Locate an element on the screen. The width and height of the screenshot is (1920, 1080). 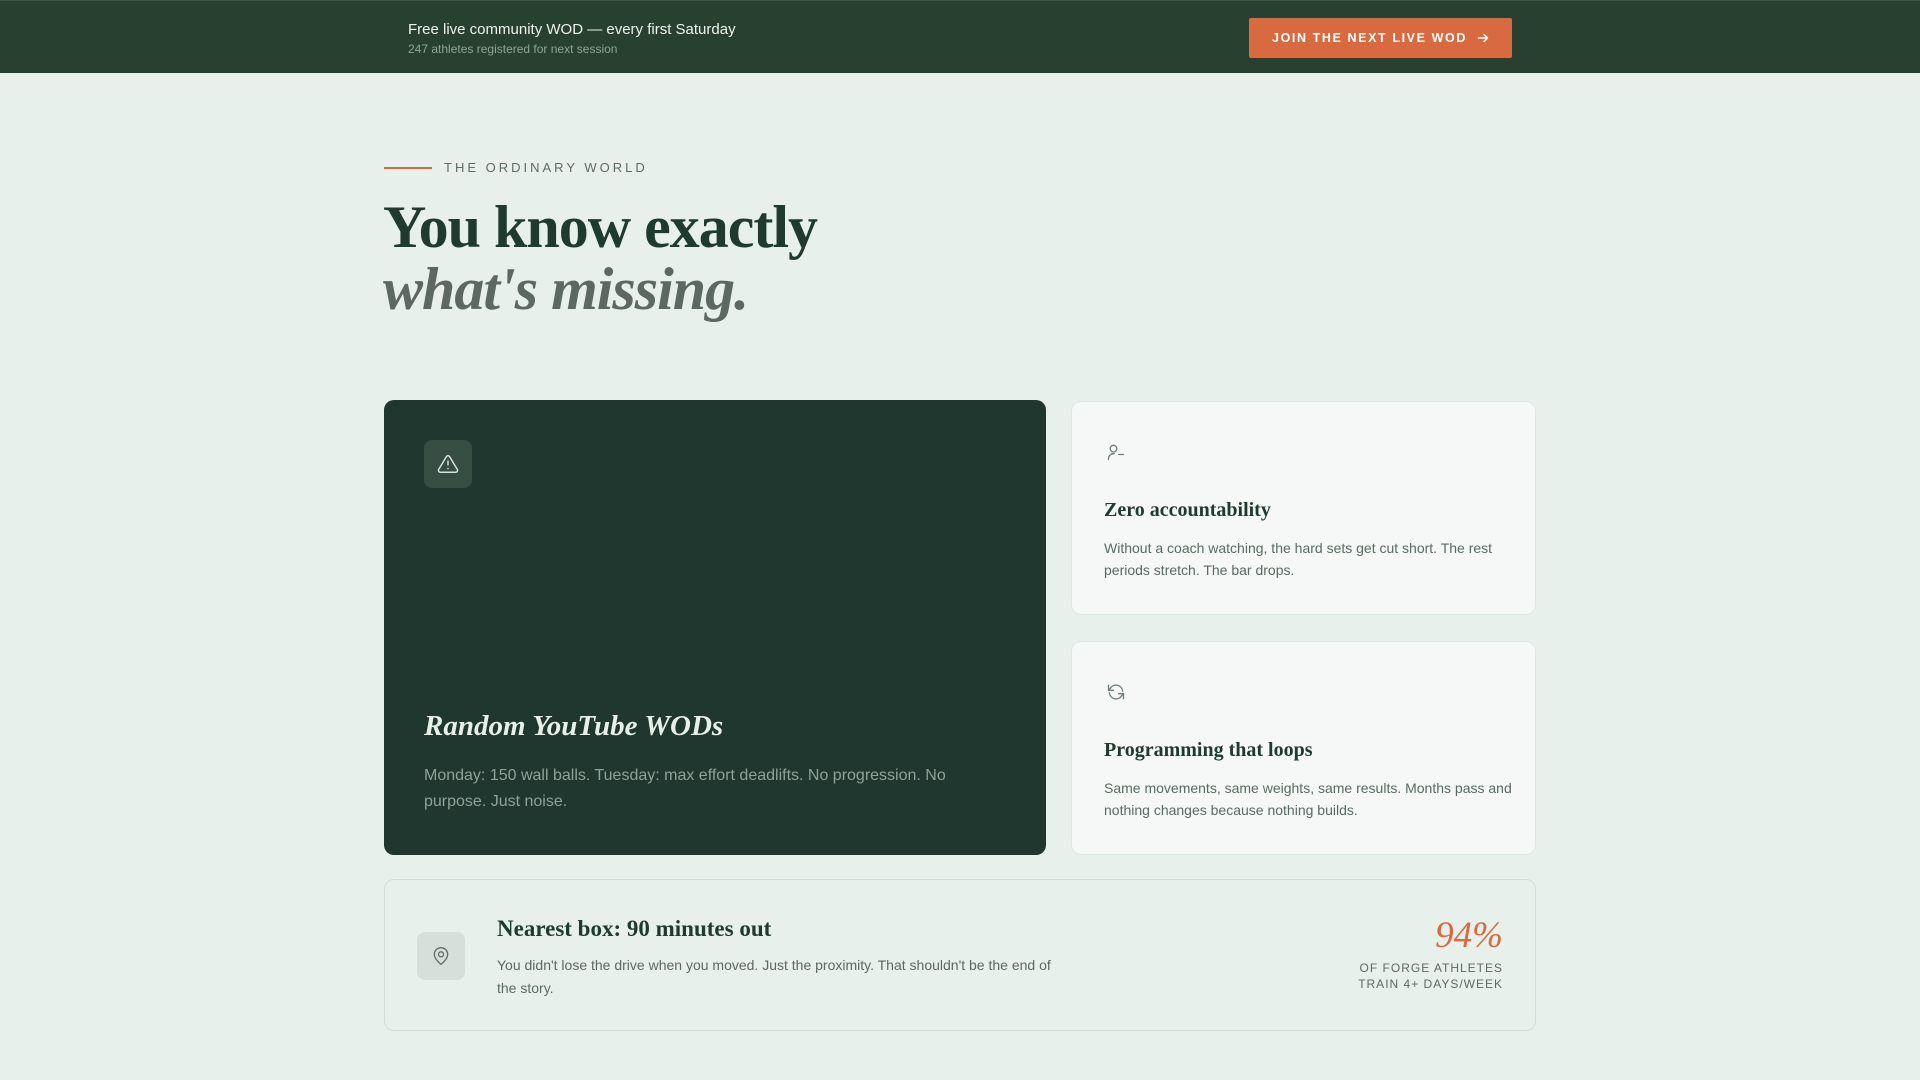
section-eyebrow: THE ORDINARY WORLD is located at coordinates (516, 167).